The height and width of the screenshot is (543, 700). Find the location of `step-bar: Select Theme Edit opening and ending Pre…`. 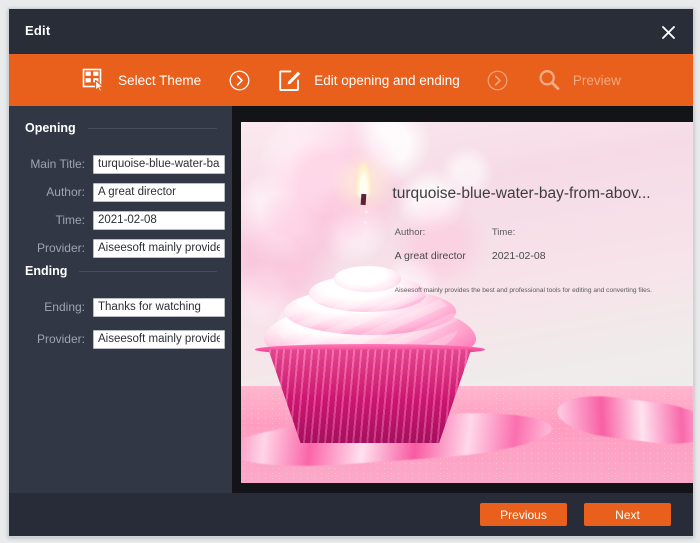

step-bar: Select Theme Edit opening and ending Pre… is located at coordinates (351, 80).